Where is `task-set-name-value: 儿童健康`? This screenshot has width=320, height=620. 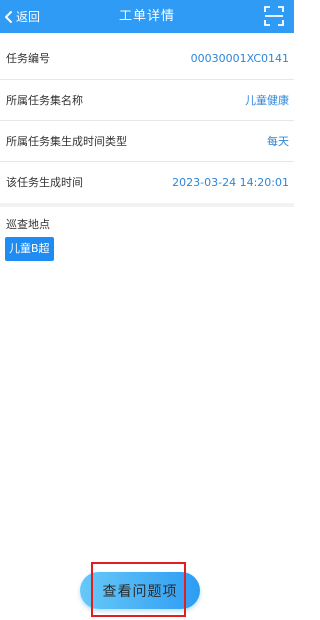
task-set-name-value: 儿童健康 is located at coordinates (267, 100).